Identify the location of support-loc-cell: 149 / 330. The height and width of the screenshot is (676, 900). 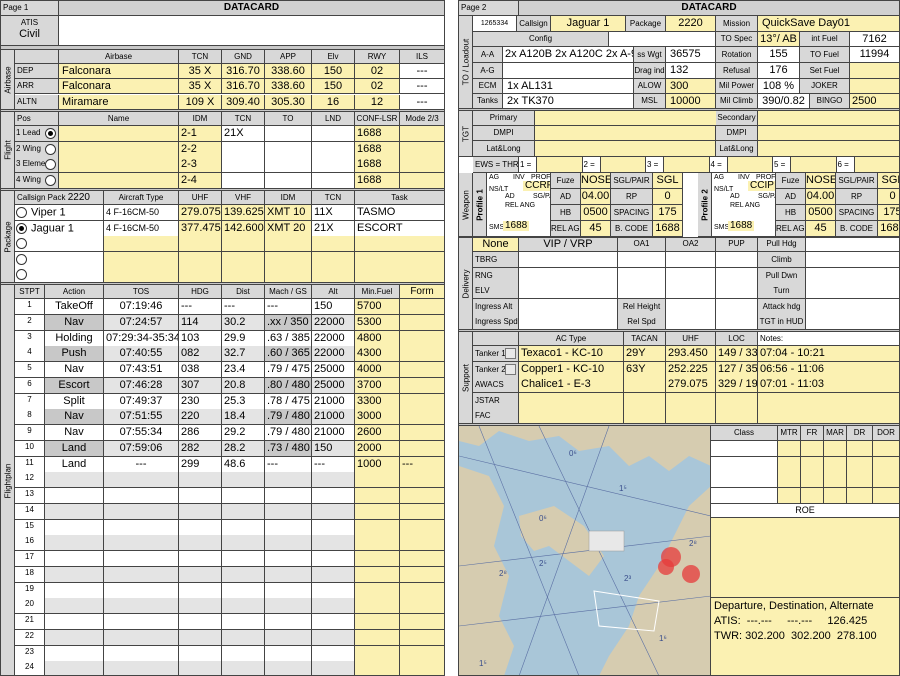
(737, 354).